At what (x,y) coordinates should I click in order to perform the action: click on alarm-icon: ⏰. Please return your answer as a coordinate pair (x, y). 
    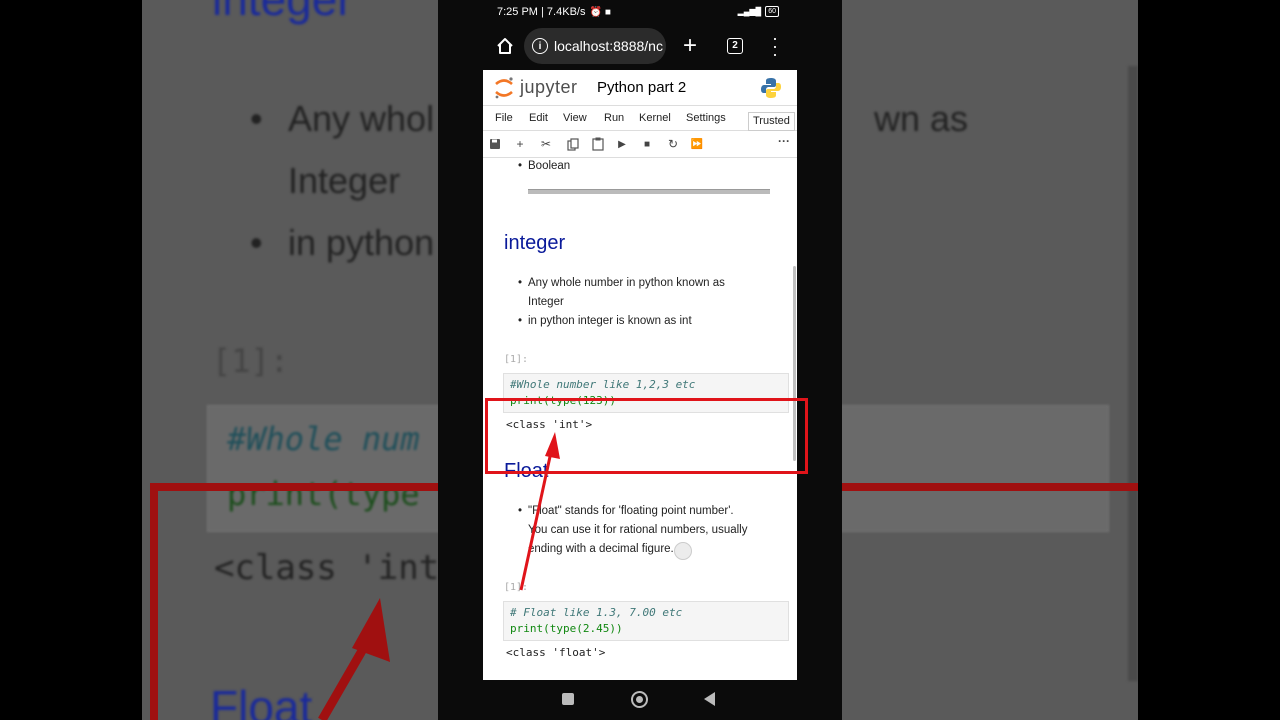
    Looking at the image, I should click on (595, 12).